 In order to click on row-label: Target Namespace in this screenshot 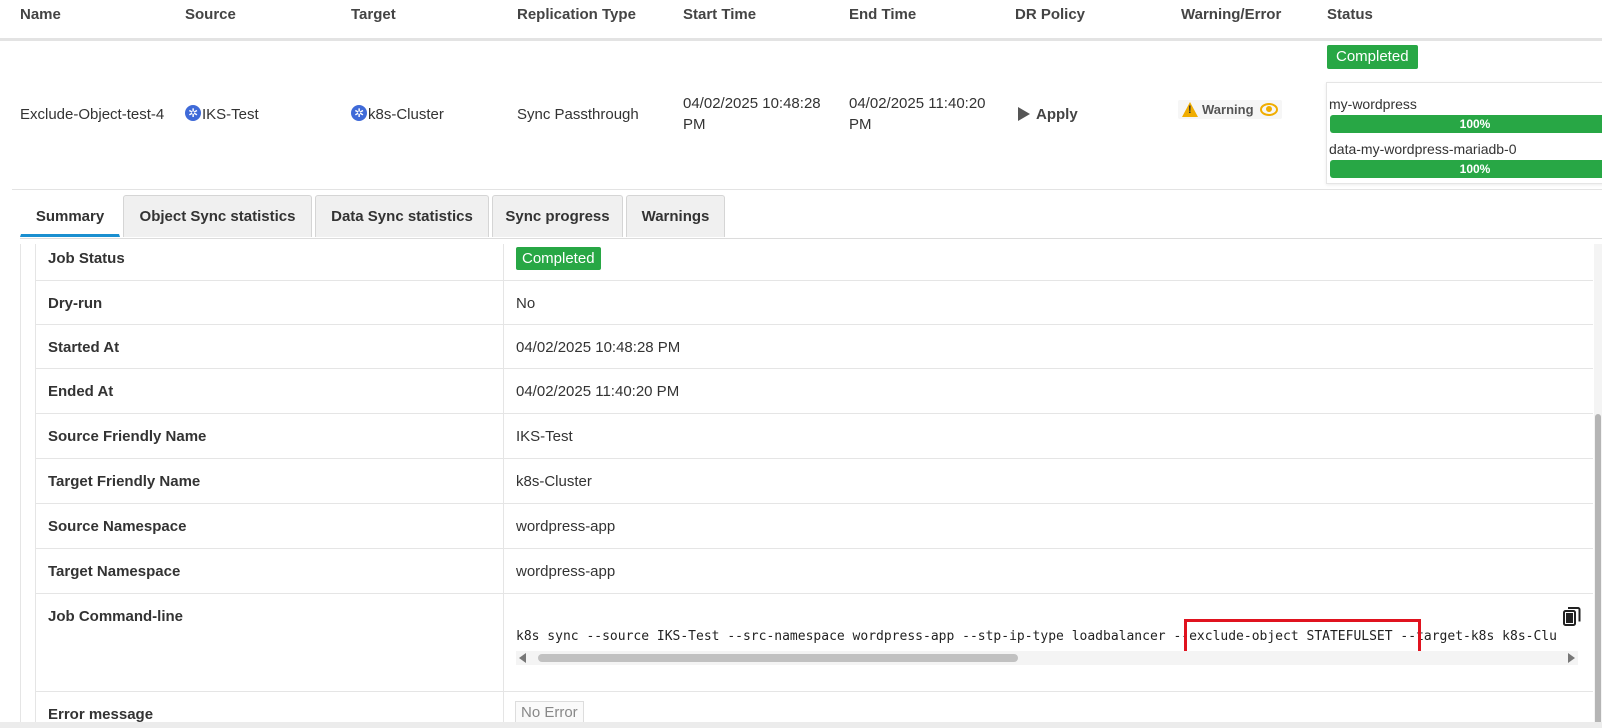, I will do `click(114, 571)`.